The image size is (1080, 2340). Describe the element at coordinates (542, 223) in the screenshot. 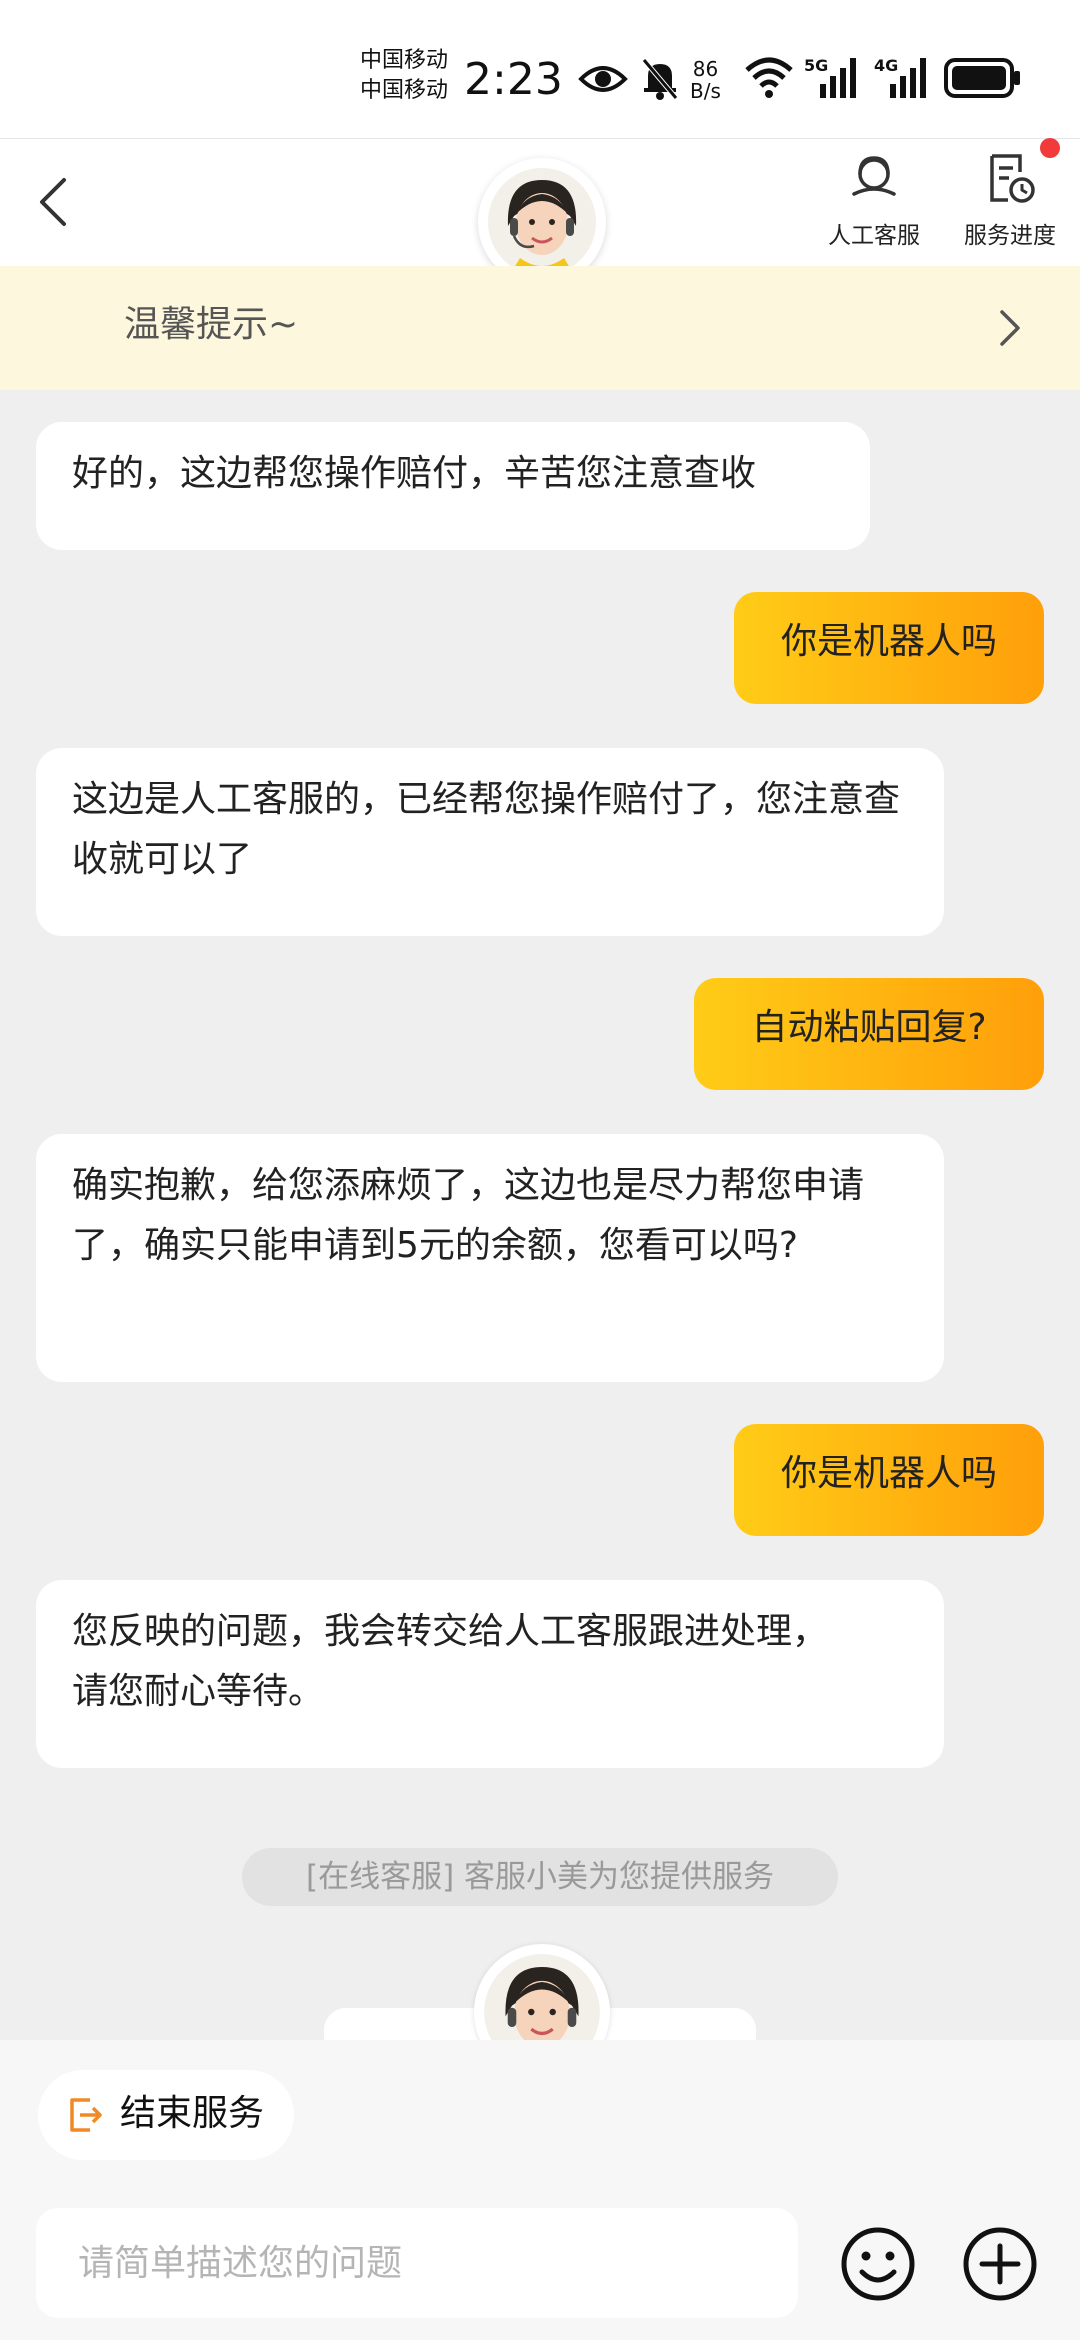

I see `agent-face-icon` at that location.